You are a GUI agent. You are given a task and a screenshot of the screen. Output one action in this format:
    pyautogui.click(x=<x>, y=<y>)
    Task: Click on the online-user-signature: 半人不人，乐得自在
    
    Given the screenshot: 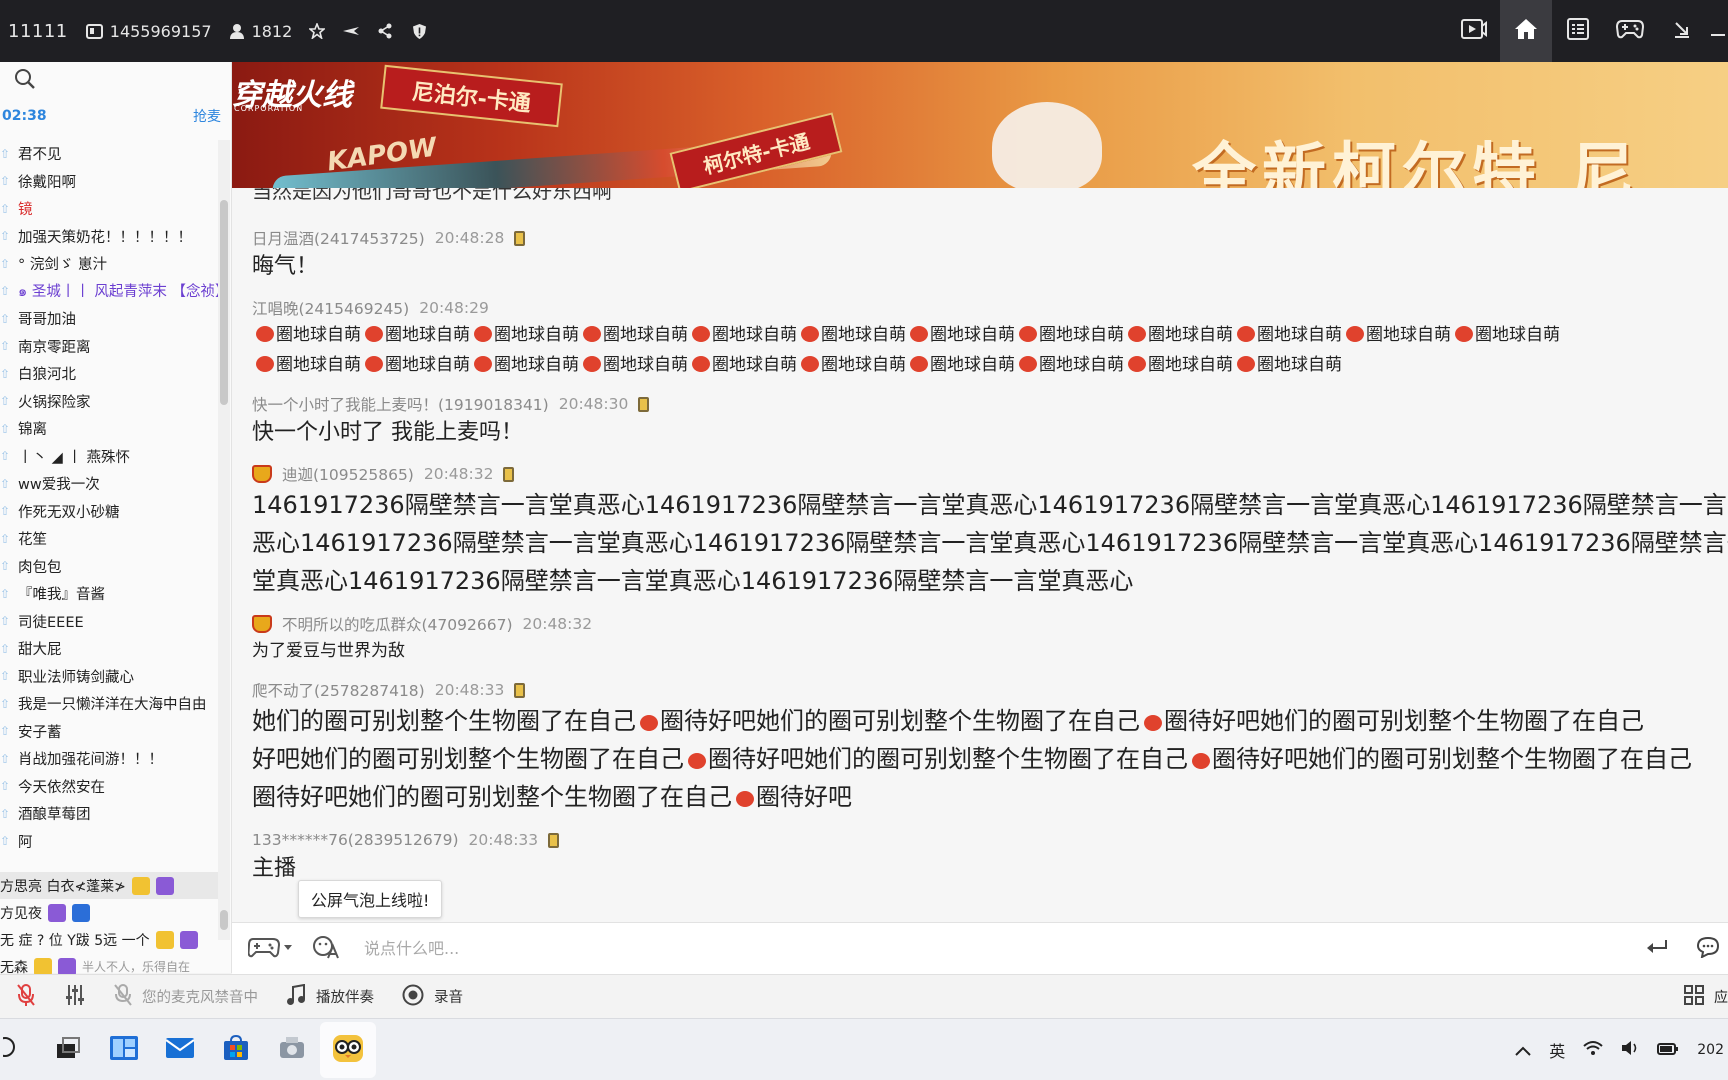 What is the action you would take?
    pyautogui.click(x=136, y=967)
    